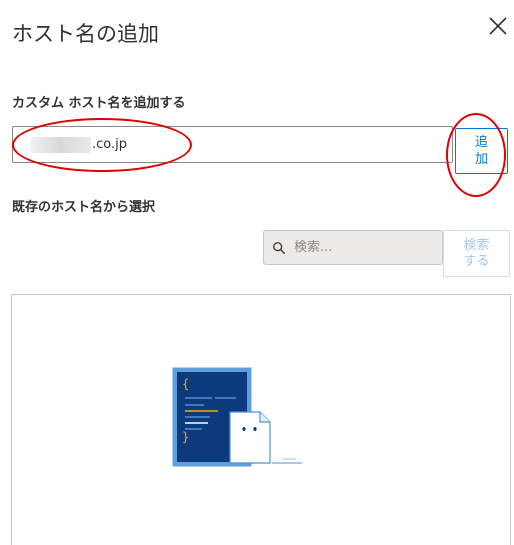 The height and width of the screenshot is (545, 514). What do you see at coordinates (61, 144) in the screenshot?
I see `redacted-text` at bounding box center [61, 144].